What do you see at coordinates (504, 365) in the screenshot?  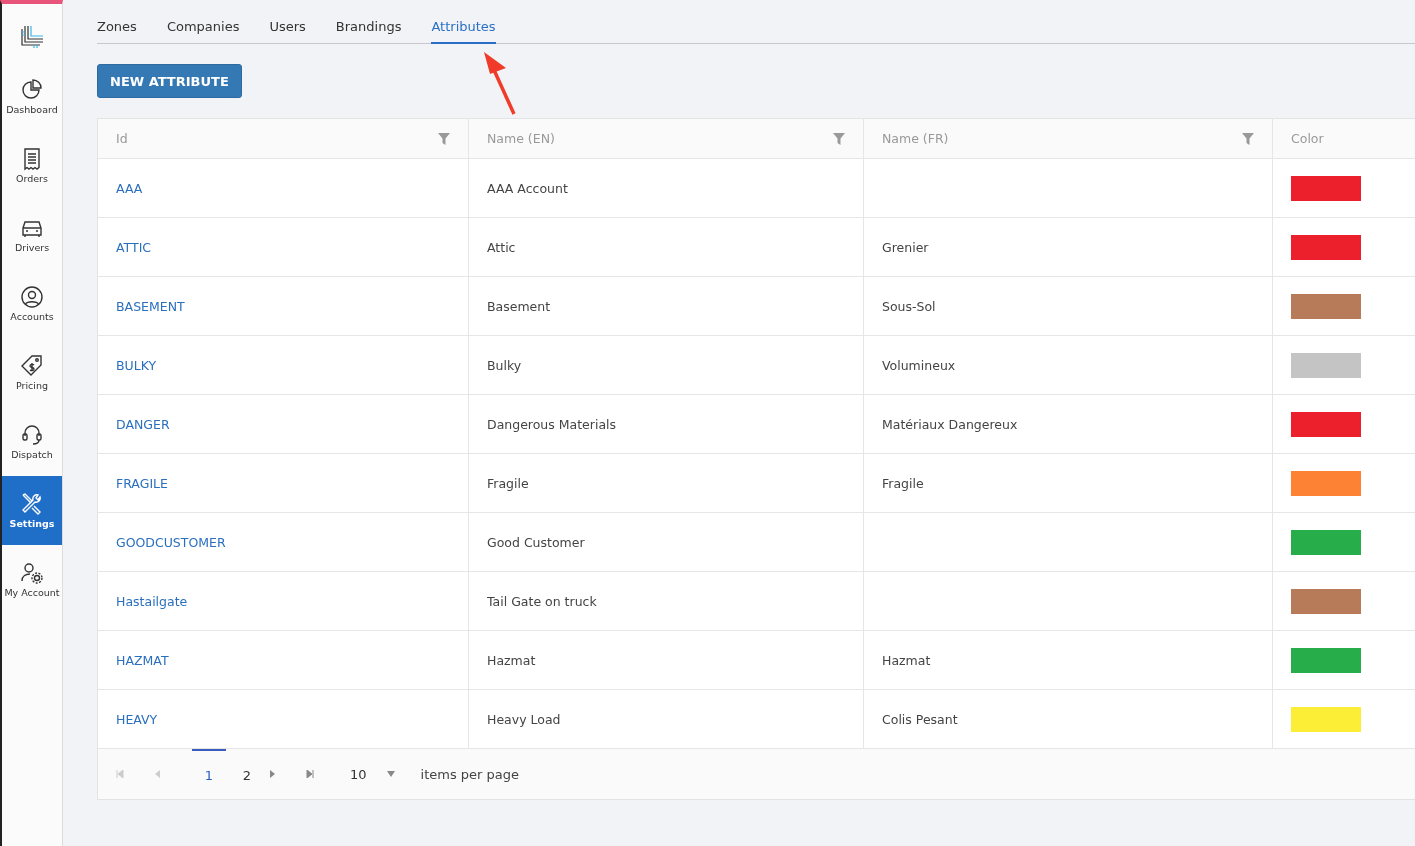 I see `table-cell: Bulky` at bounding box center [504, 365].